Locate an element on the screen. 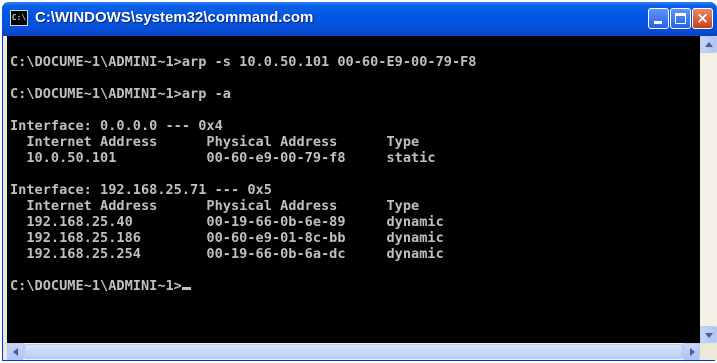 This screenshot has height=363, width=717. console-line: Interface: 0.0.0.0 --- 0x4 is located at coordinates (116, 126).